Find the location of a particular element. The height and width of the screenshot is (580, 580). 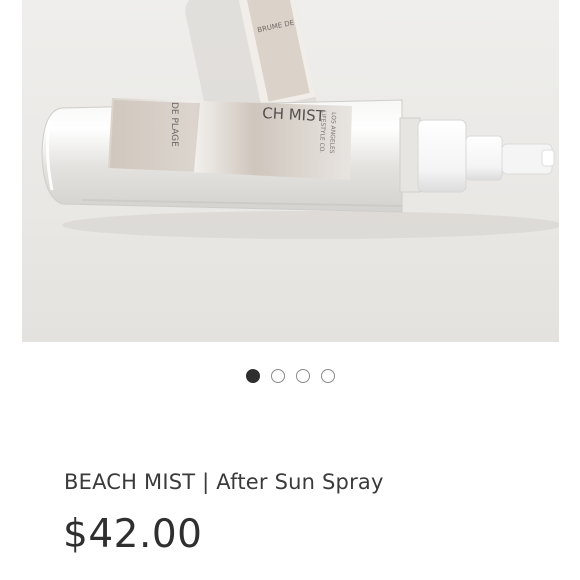

product-title: BEACH MIST | After Sun Spray is located at coordinates (224, 482).